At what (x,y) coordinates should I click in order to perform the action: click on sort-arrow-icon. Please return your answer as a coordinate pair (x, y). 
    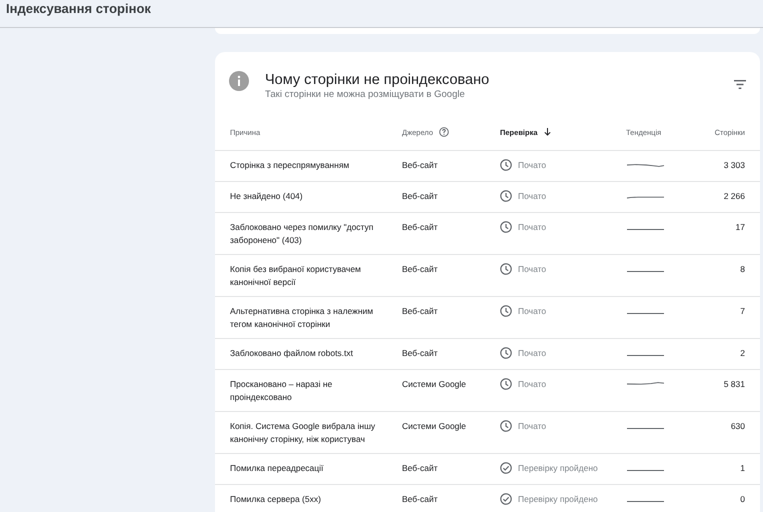
    Looking at the image, I should click on (547, 132).